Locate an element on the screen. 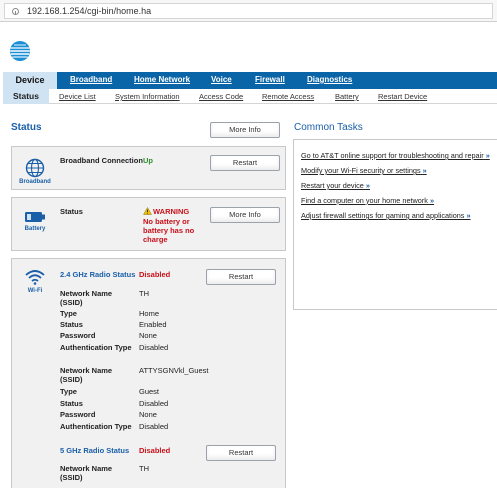 The image size is (497, 488). att-logo is located at coordinates (20, 51).